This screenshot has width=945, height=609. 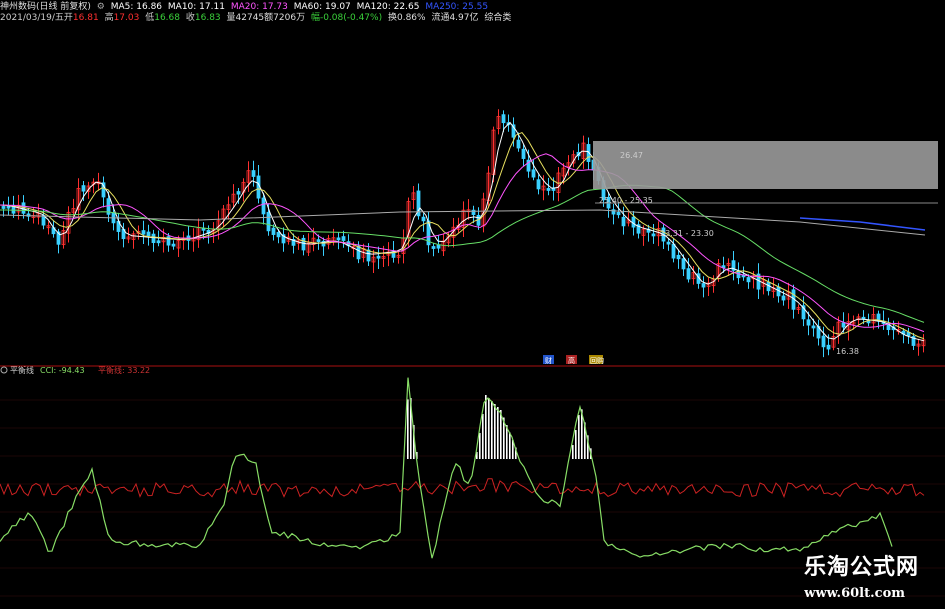 I want to click on ma20-label: MA20: 17.73, so click(x=259, y=7).